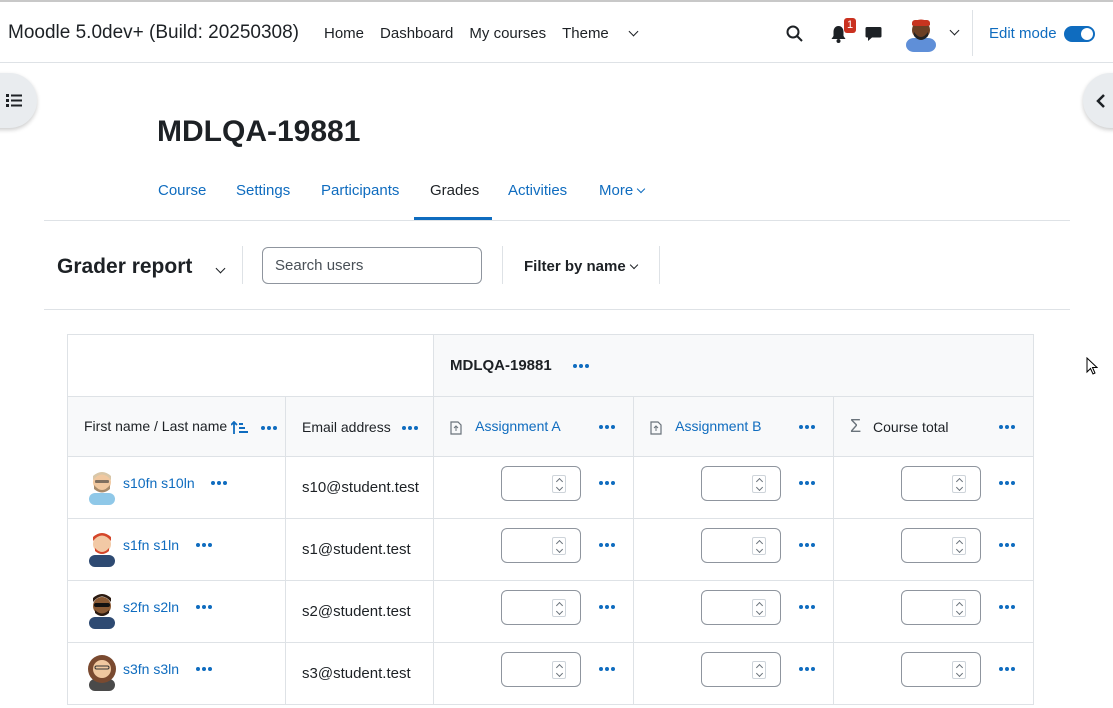 This screenshot has width=1113, height=708. Describe the element at coordinates (159, 483) in the screenshot. I see `user-name-link: s10fn s10ln` at that location.